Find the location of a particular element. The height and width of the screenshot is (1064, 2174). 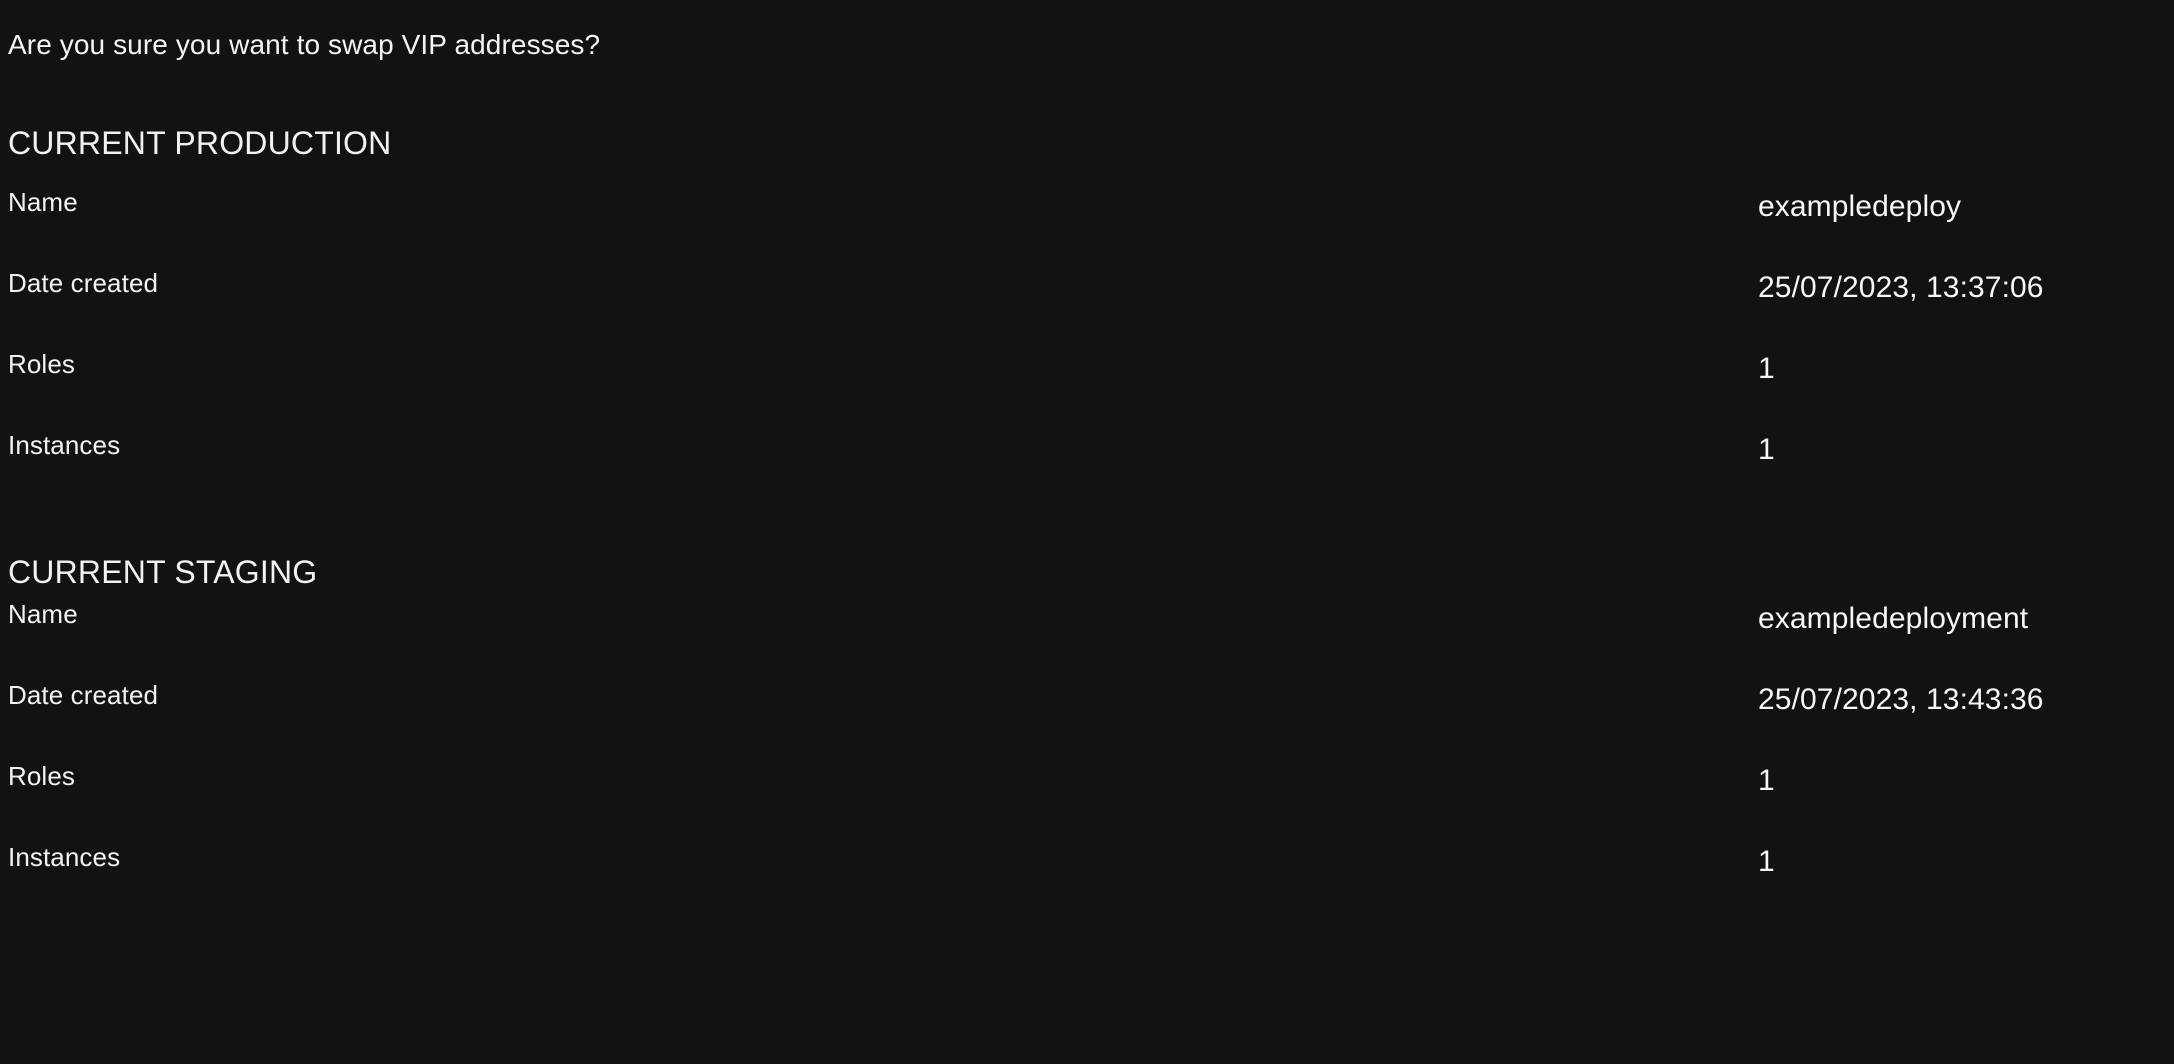

row-value: 25/07/2023, 13:37:06 is located at coordinates (1901, 287).